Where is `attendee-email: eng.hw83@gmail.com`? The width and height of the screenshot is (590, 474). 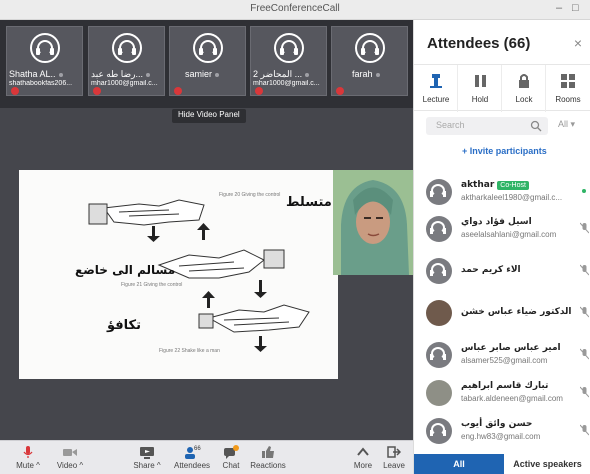
attendee-email: eng.hw83@gmail.com is located at coordinates (501, 436).